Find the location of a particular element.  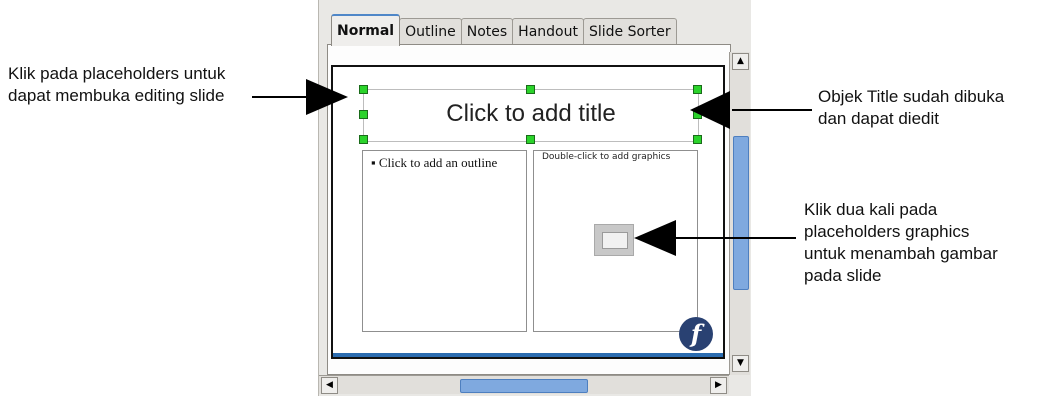

arrow-left-callout is located at coordinates (300, 97).